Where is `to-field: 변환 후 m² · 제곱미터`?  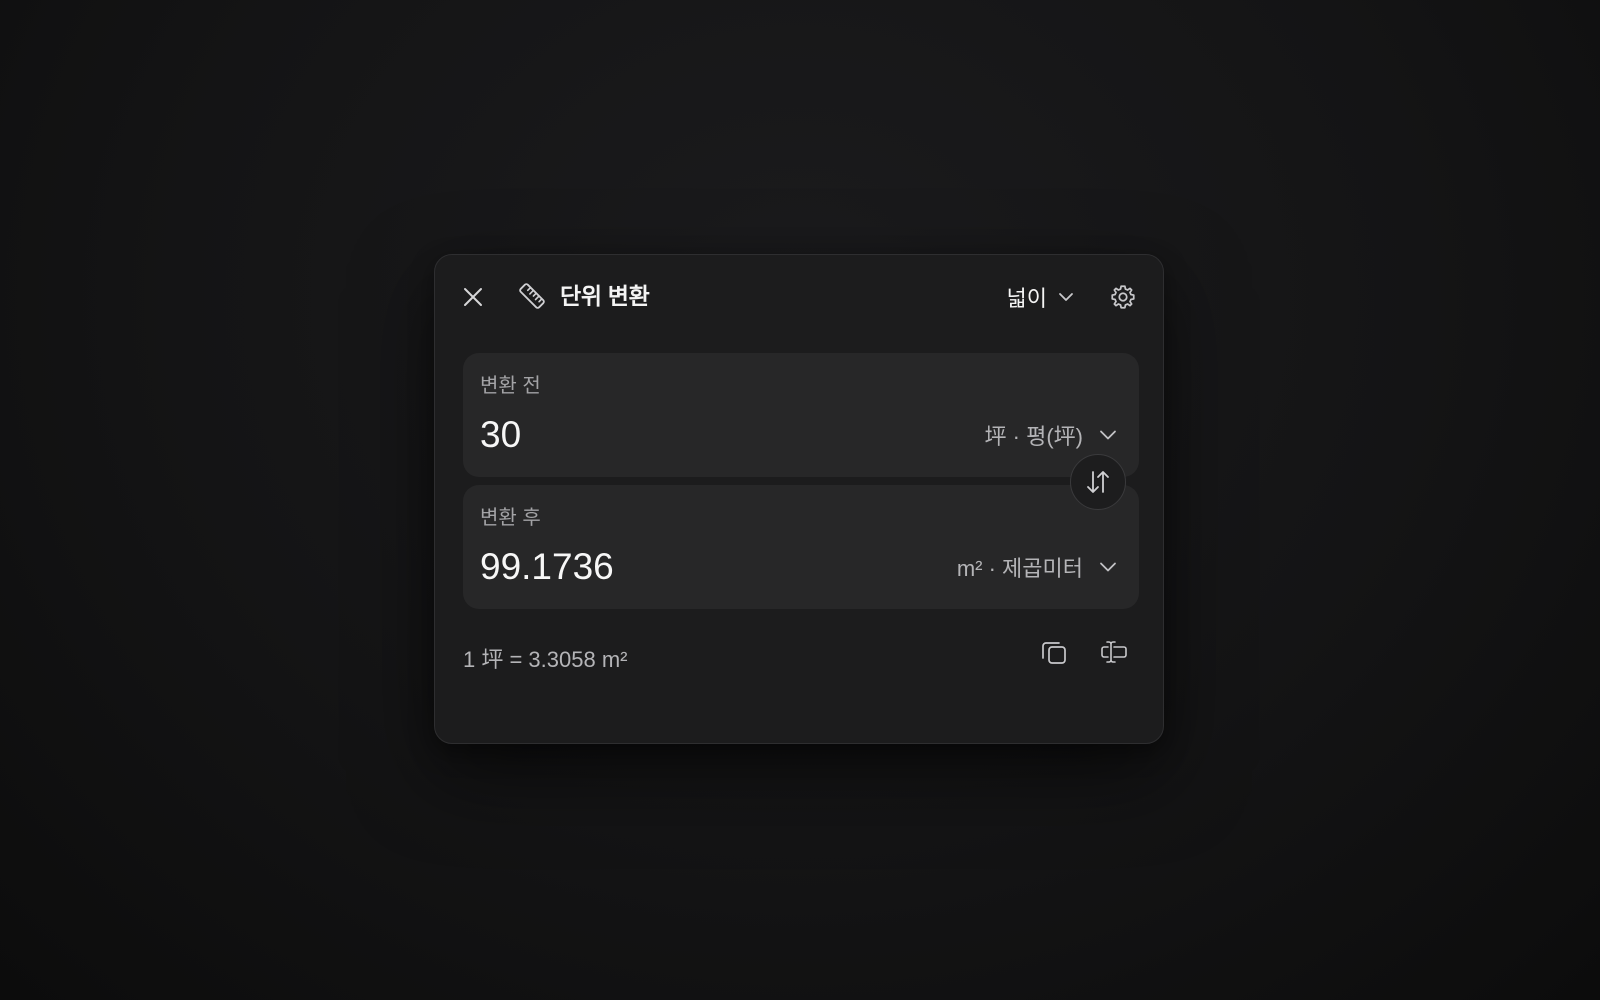
to-field: 변환 후 m² · 제곱미터 is located at coordinates (801, 547).